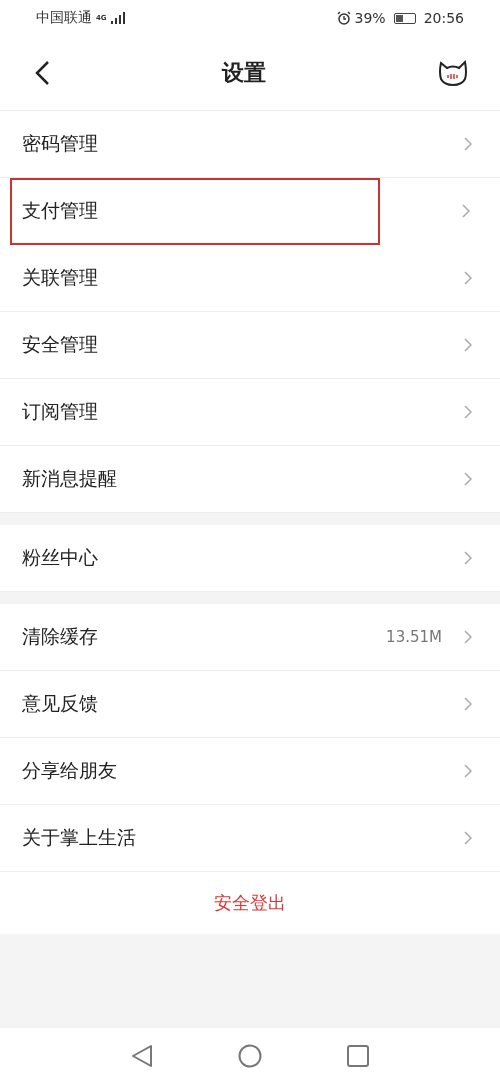  Describe the element at coordinates (250, 412) in the screenshot. I see `settings-item: 订阅管理` at that location.